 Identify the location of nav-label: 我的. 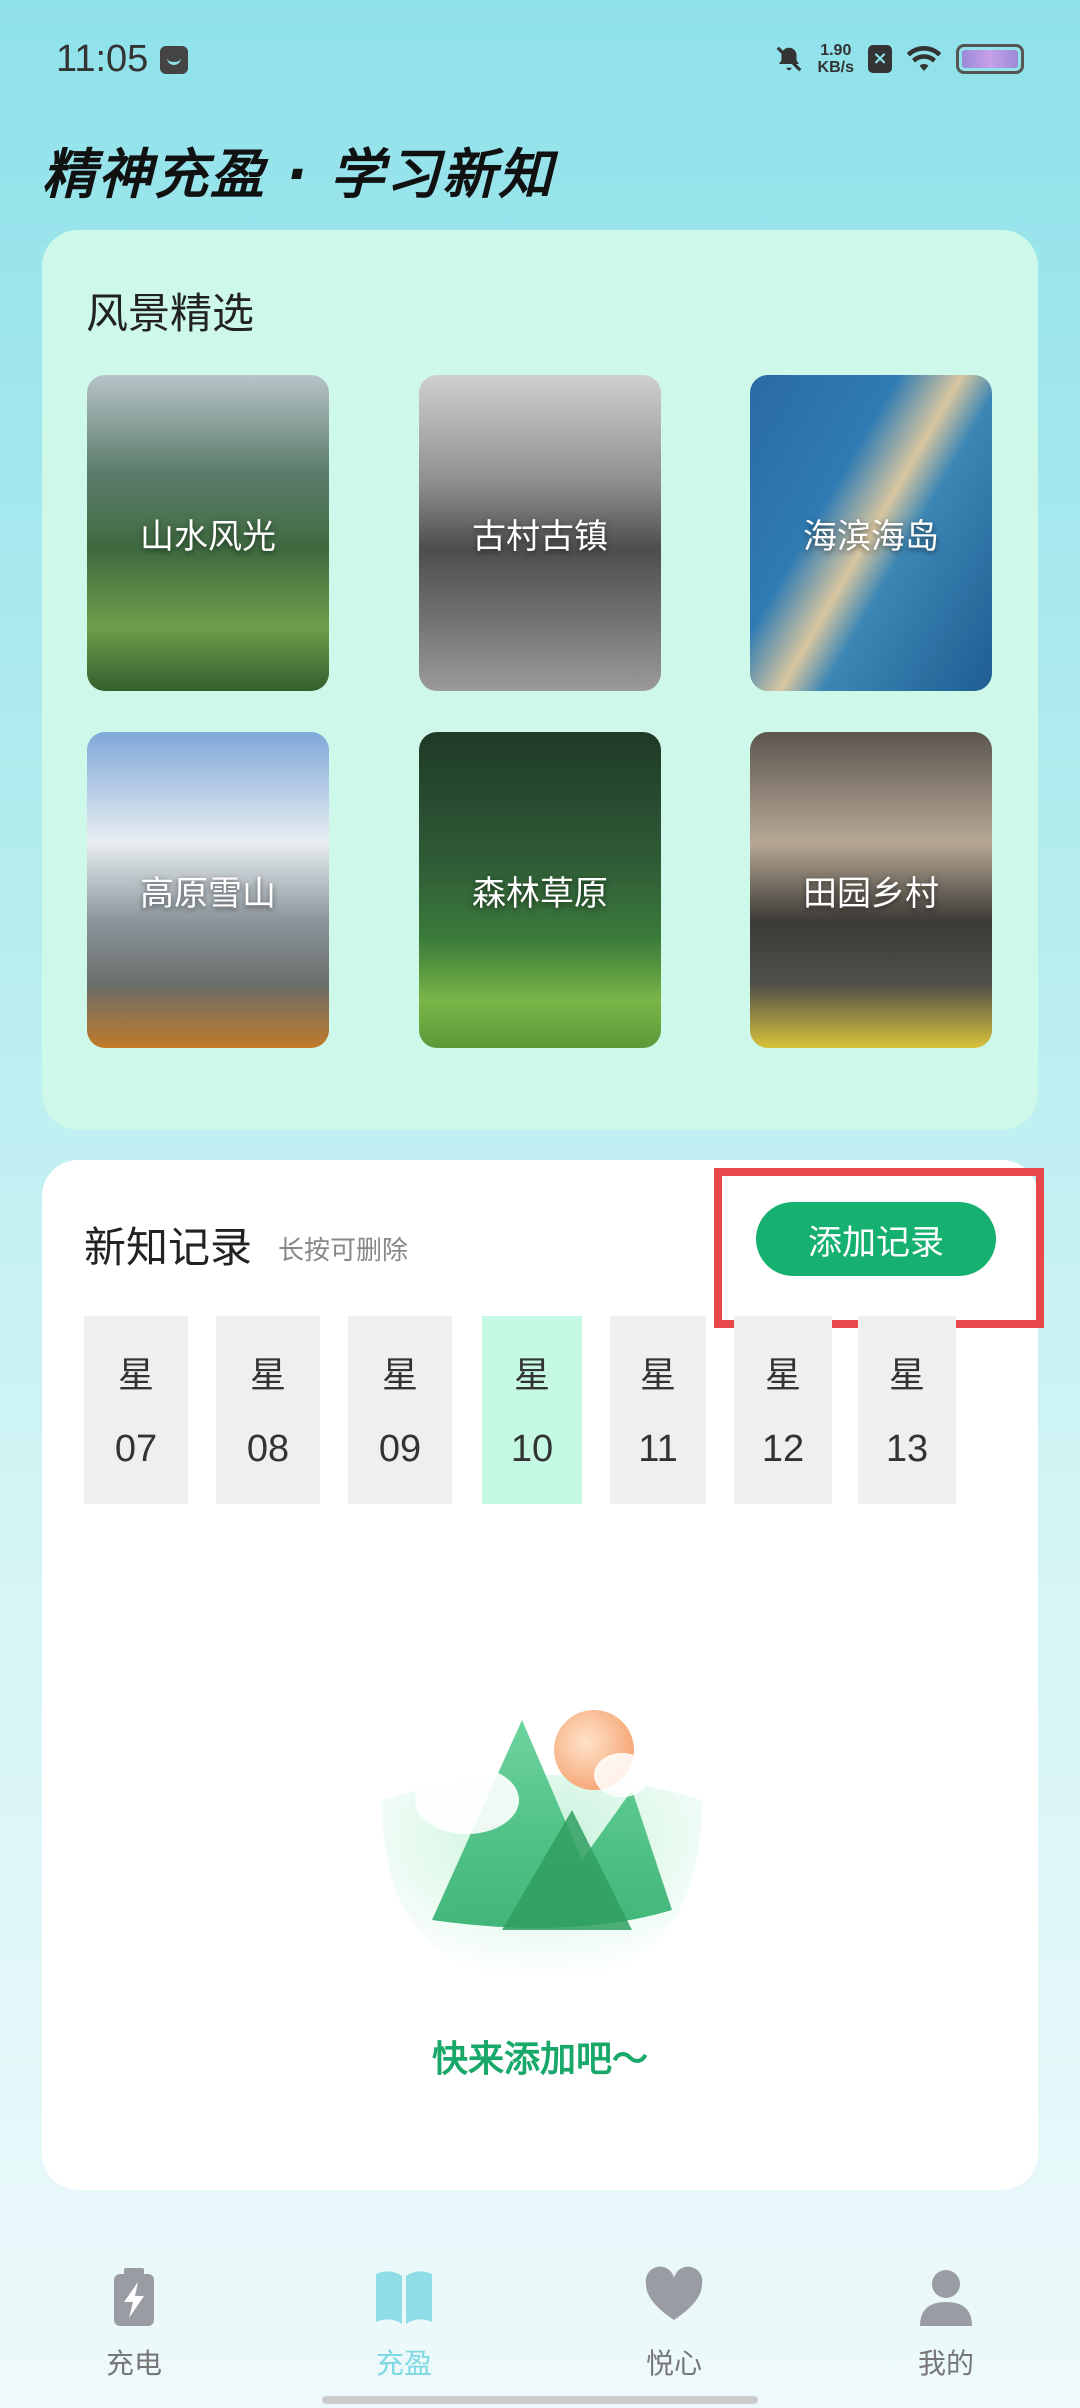
(945, 2363).